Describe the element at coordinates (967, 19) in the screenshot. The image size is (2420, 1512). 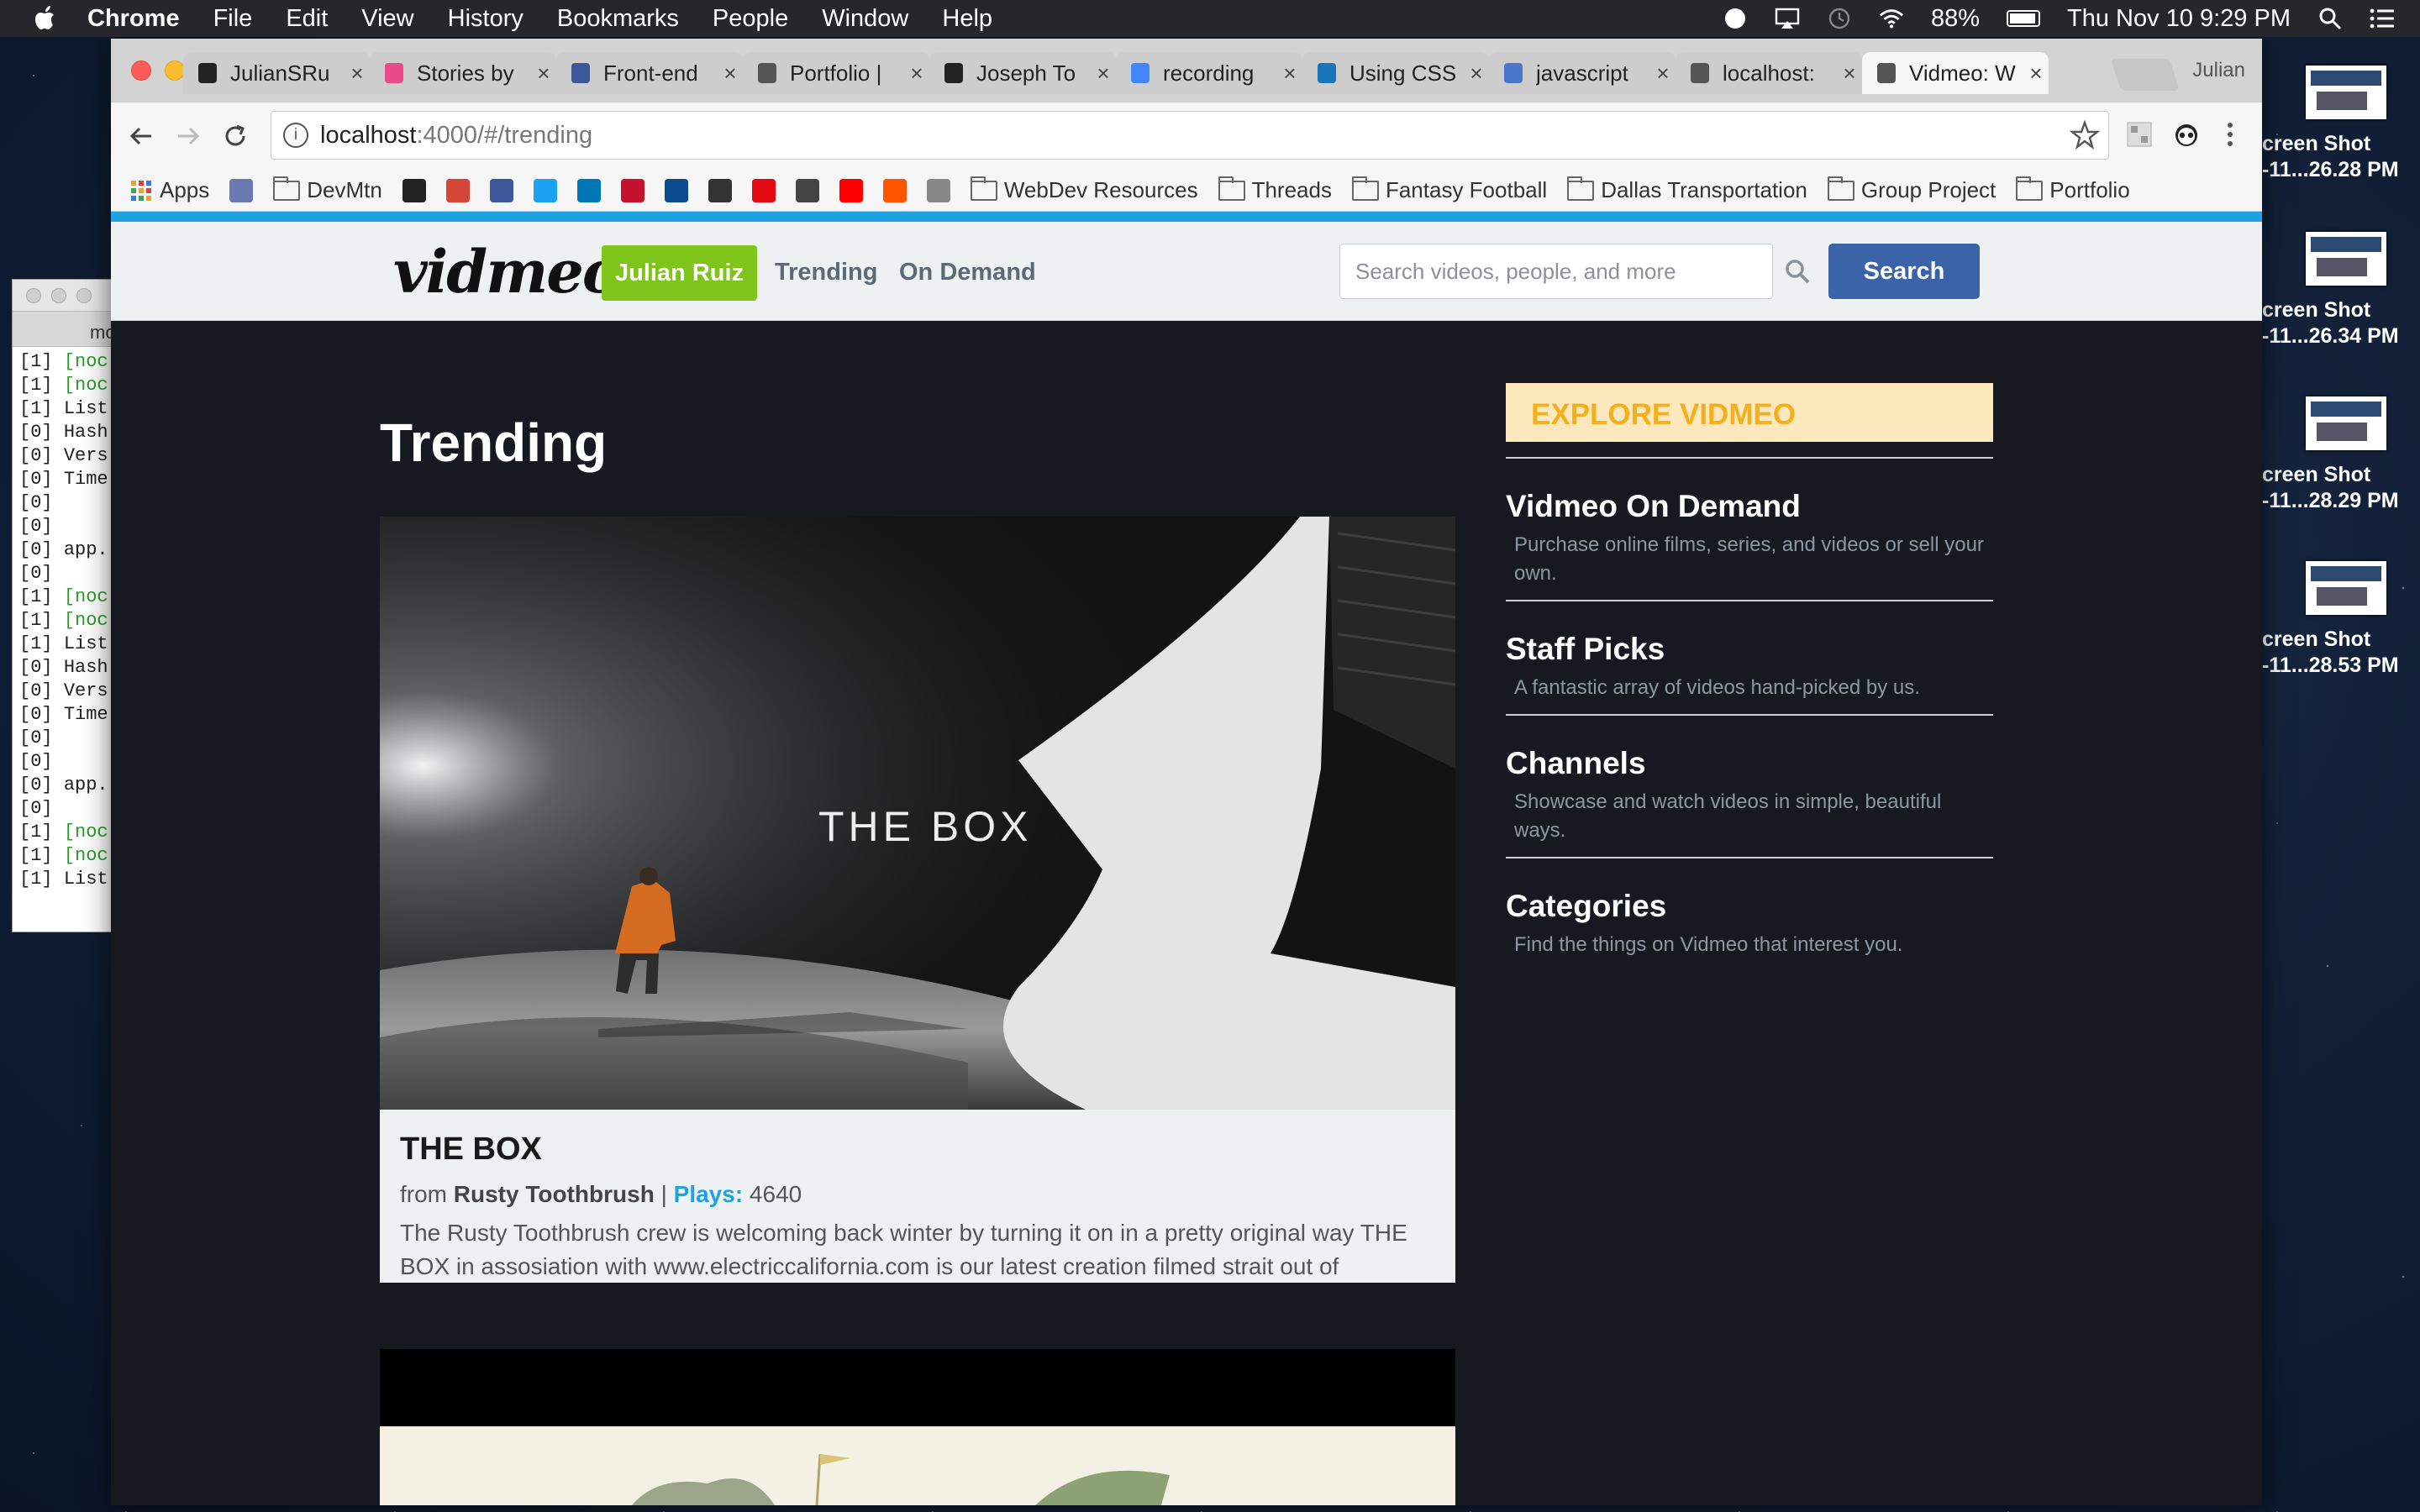
I see `menu-help: Help` at that location.